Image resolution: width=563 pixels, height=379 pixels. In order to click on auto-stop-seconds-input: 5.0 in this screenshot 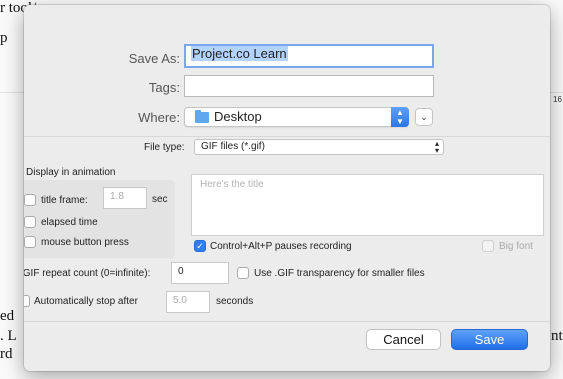, I will do `click(188, 302)`.